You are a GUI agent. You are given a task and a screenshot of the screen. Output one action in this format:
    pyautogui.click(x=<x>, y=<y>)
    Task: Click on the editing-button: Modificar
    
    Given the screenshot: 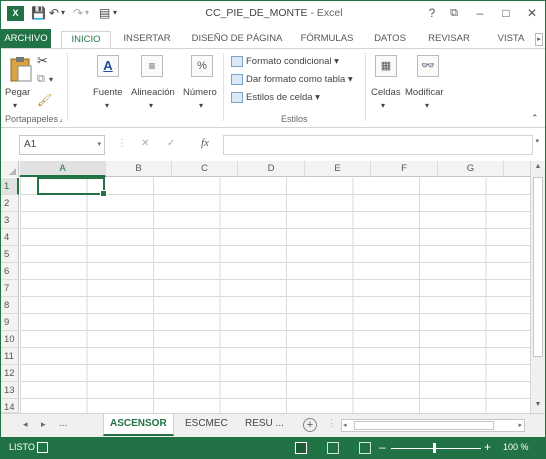 What is the action you would take?
    pyautogui.click(x=424, y=92)
    